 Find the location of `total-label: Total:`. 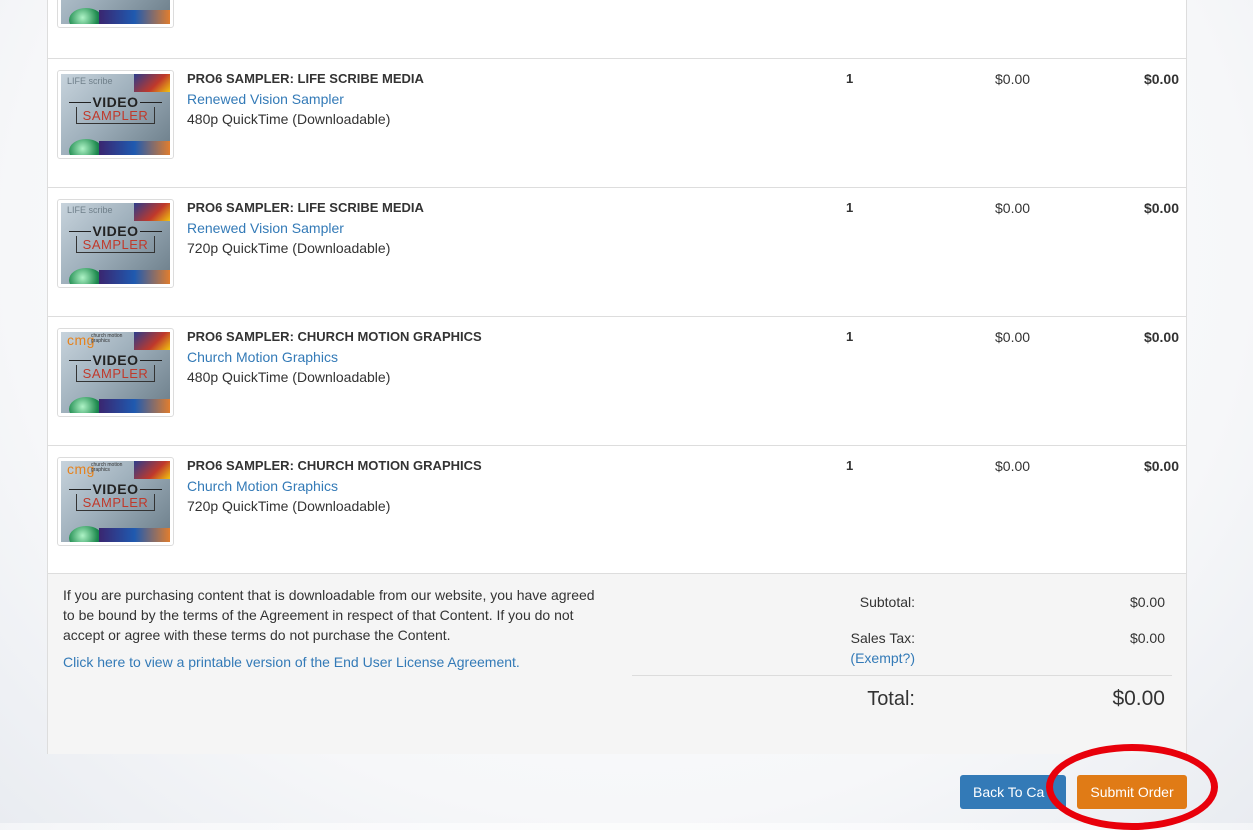

total-label: Total: is located at coordinates (891, 699).